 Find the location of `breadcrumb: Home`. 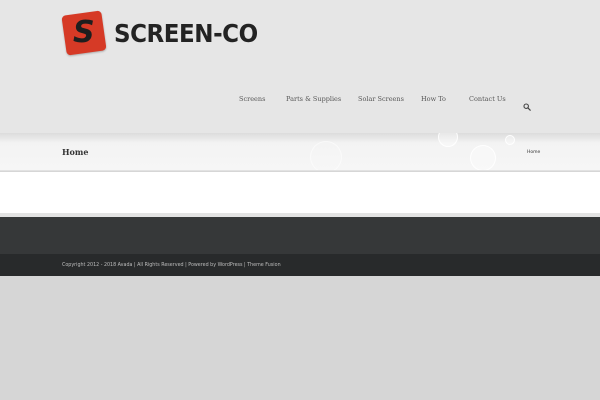

breadcrumb: Home is located at coordinates (533, 152).